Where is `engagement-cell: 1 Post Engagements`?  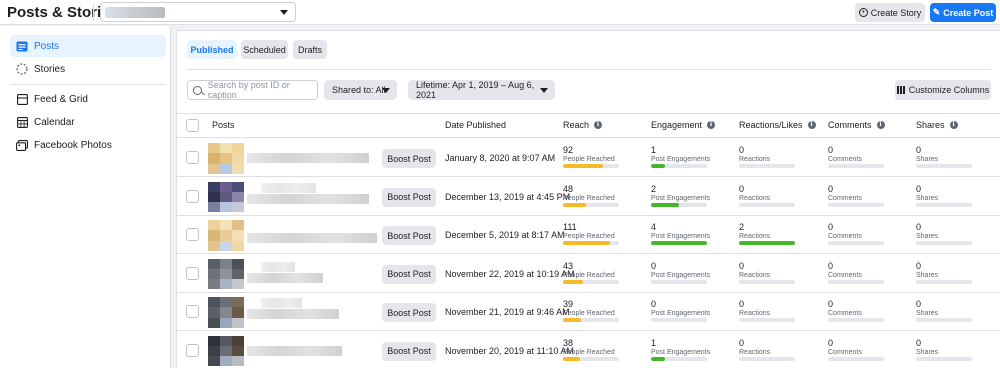 engagement-cell: 1 Post Engagements is located at coordinates (680, 349).